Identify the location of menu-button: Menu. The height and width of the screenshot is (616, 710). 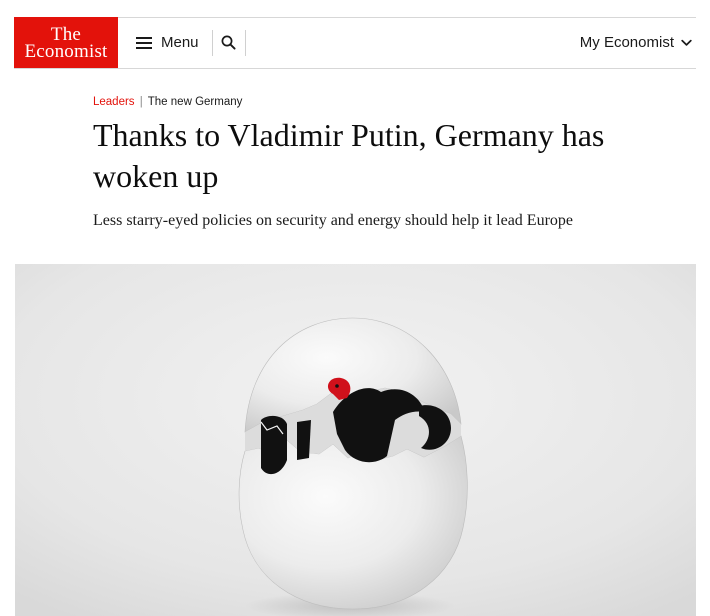
(167, 43).